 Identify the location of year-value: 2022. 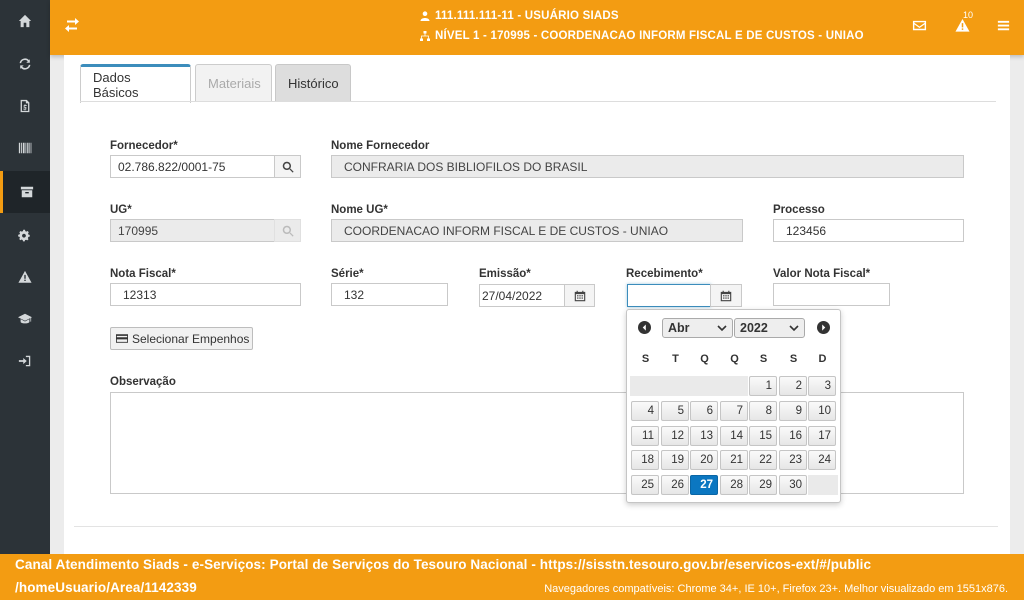
(754, 328).